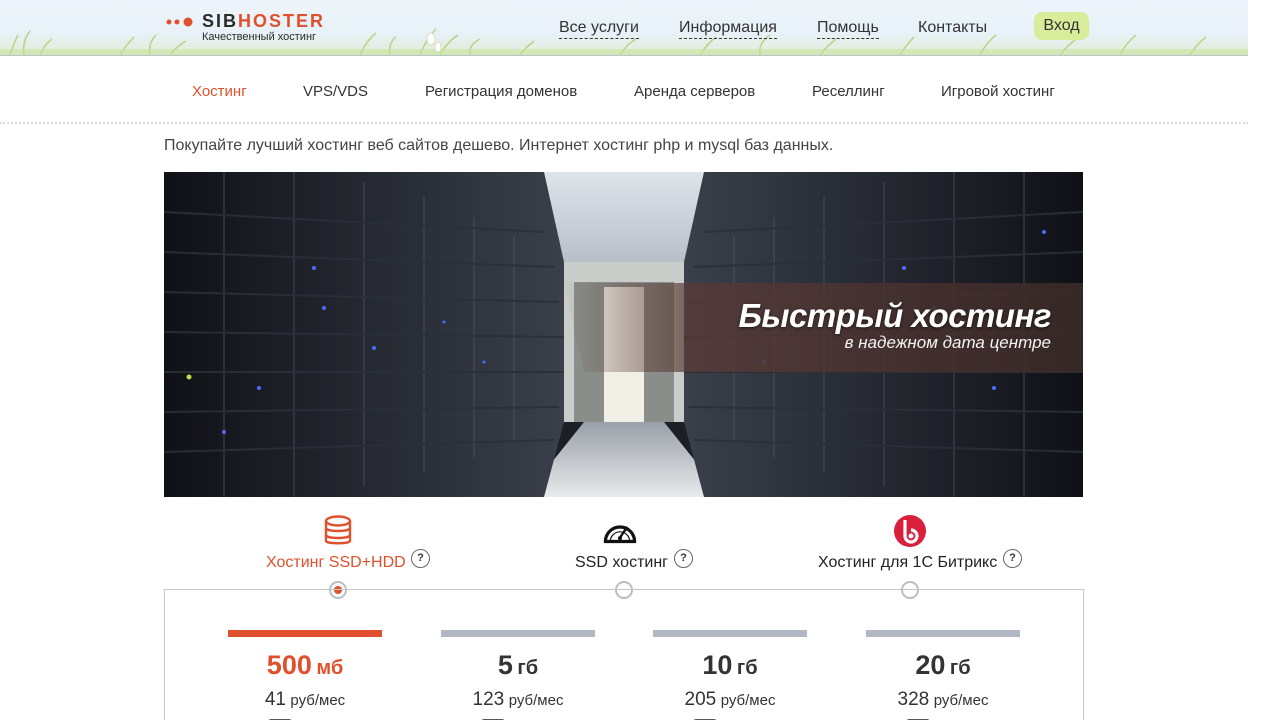 The image size is (1280, 720). What do you see at coordinates (895, 315) in the screenshot?
I see `banner-title: Быстрый хостинг` at bounding box center [895, 315].